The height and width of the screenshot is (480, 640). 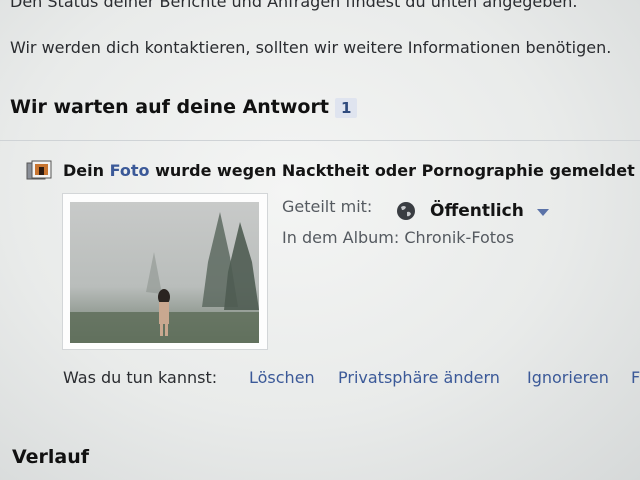 I want to click on truncated-action-link: F, so click(x=635, y=377).